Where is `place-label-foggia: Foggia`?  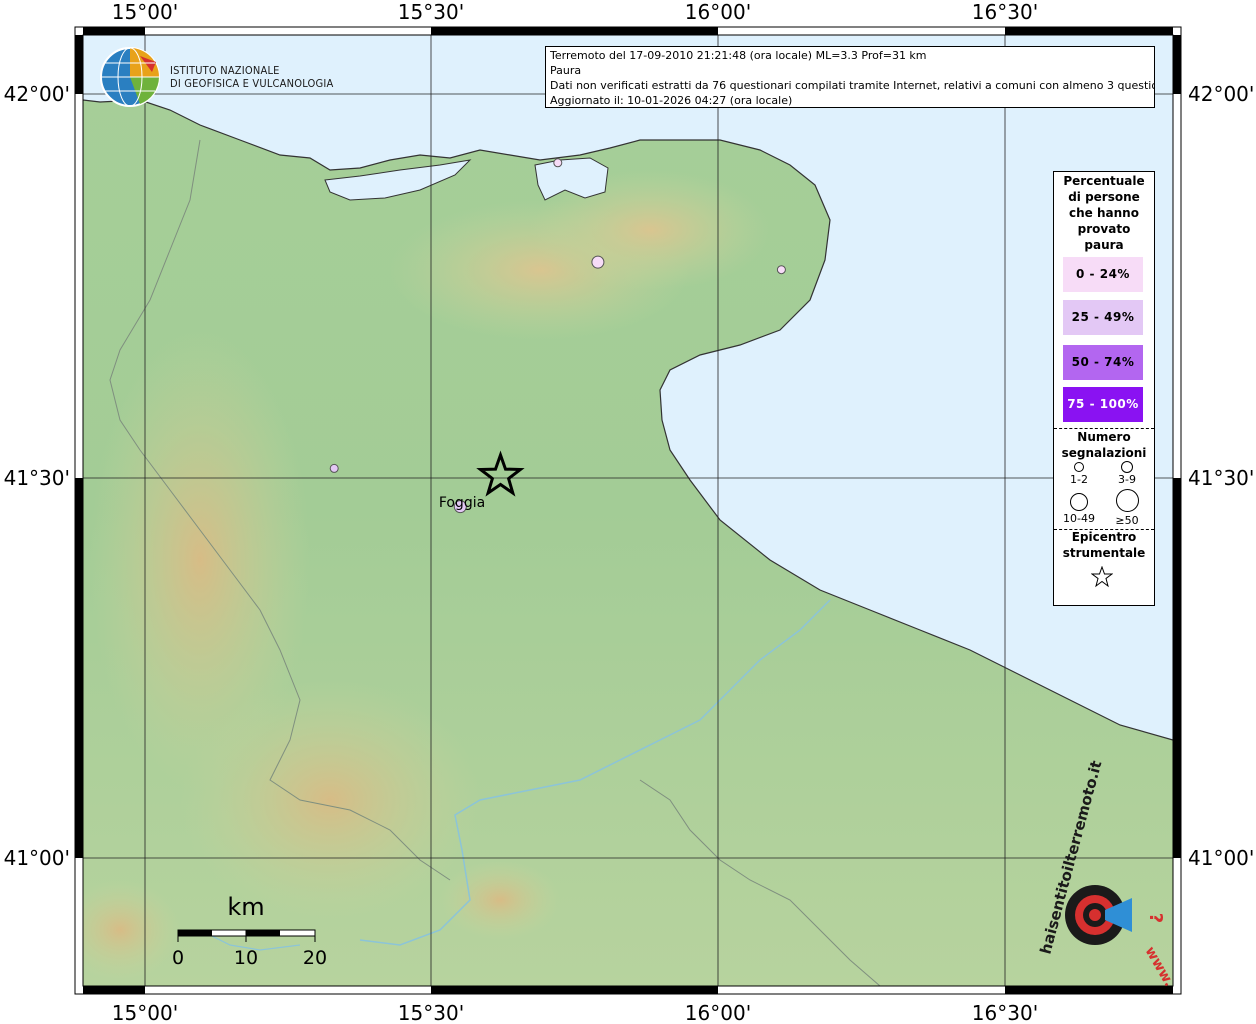
place-label-foggia: Foggia is located at coordinates (462, 503).